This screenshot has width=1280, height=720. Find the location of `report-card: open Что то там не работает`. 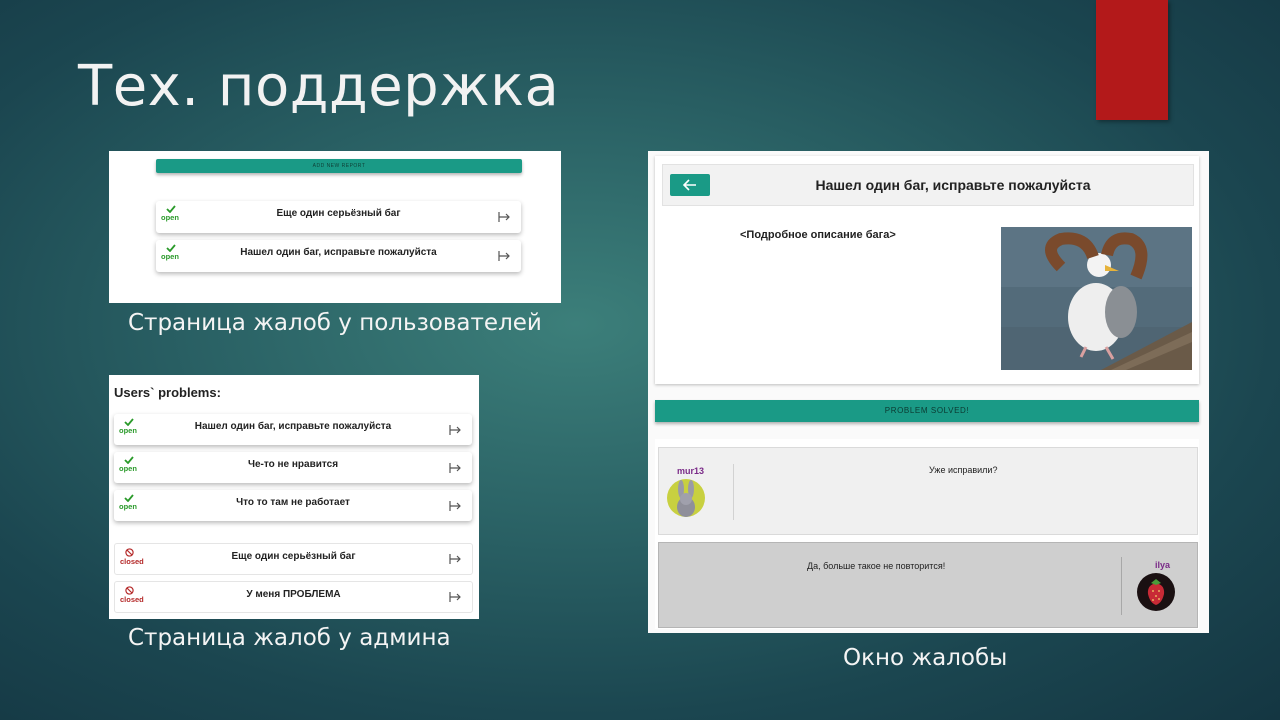

report-card: open Что то там не работает is located at coordinates (293, 505).